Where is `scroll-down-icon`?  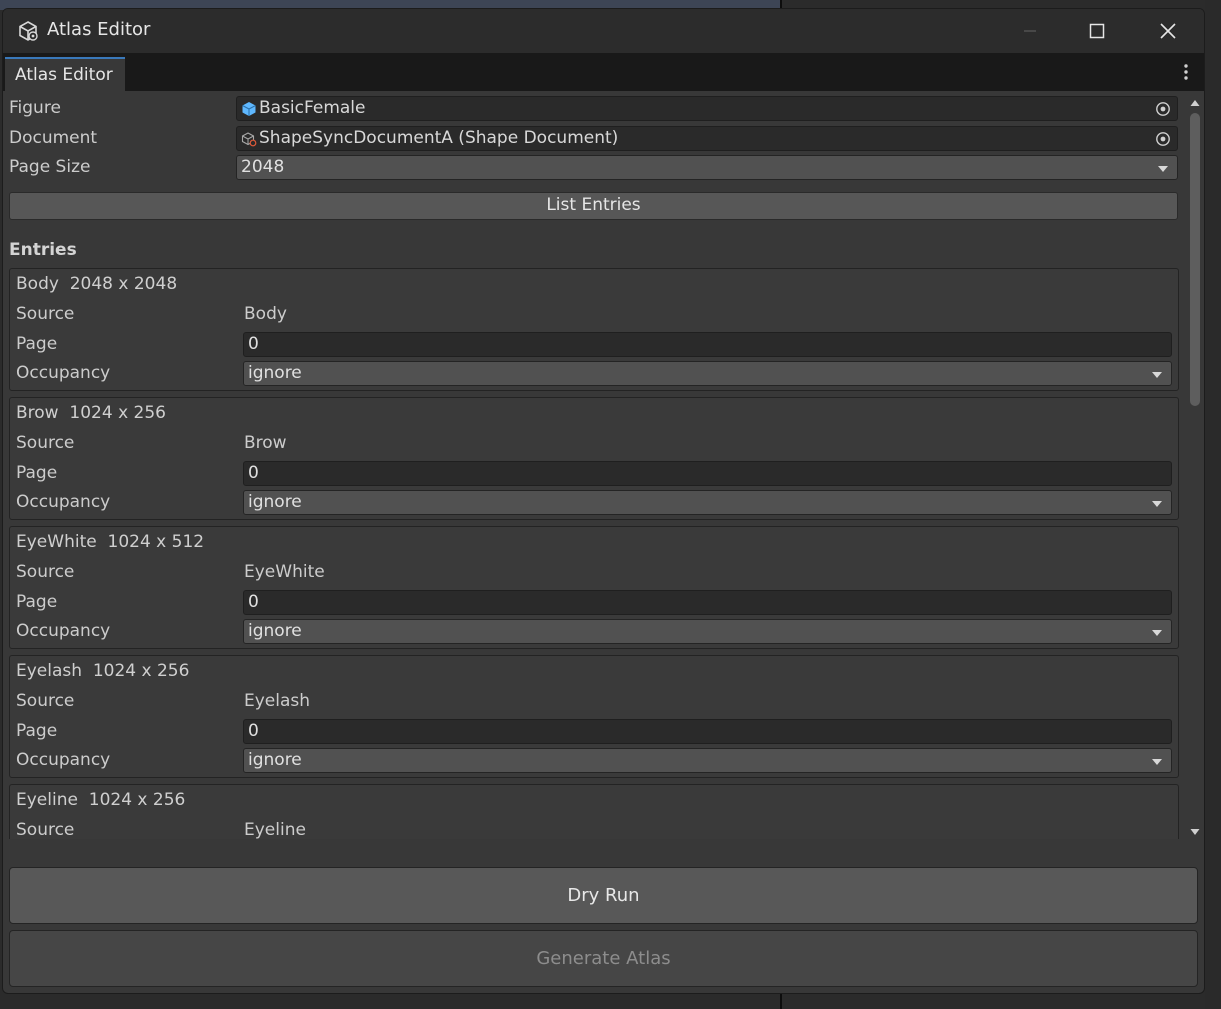 scroll-down-icon is located at coordinates (1195, 832).